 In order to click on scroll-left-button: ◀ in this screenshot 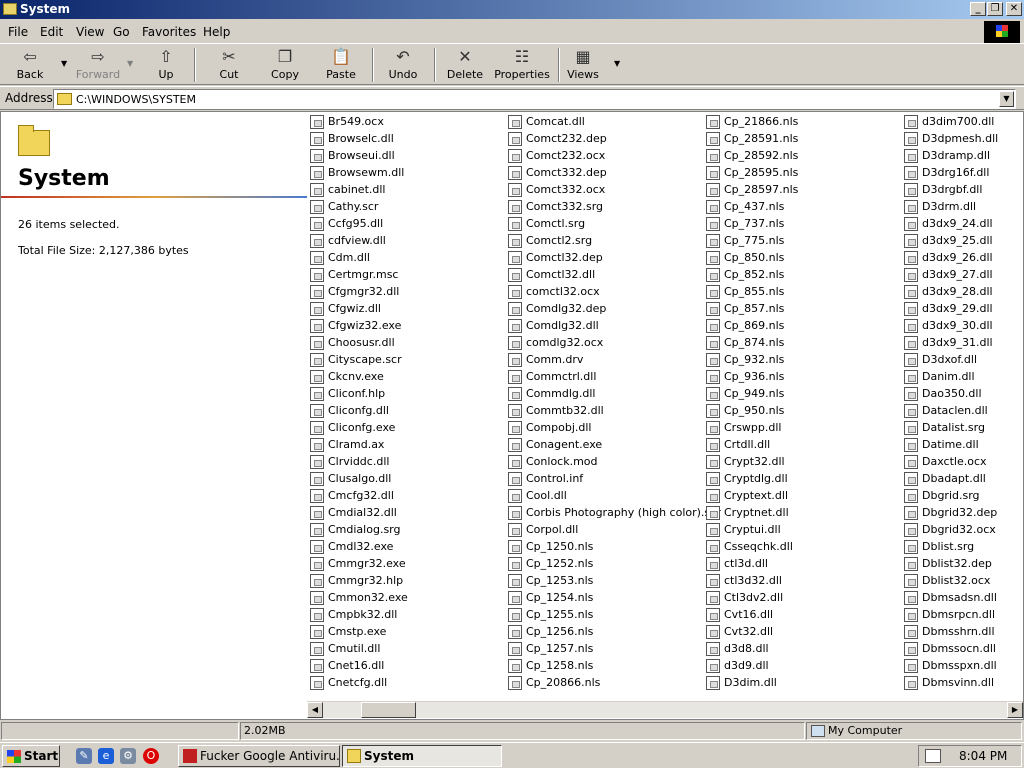, I will do `click(315, 710)`.